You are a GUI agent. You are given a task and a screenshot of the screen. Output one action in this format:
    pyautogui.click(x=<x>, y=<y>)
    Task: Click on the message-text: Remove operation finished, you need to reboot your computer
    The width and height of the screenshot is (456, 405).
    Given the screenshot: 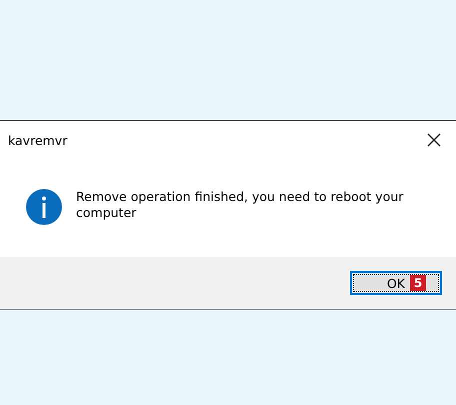 What is the action you would take?
    pyautogui.click(x=240, y=205)
    